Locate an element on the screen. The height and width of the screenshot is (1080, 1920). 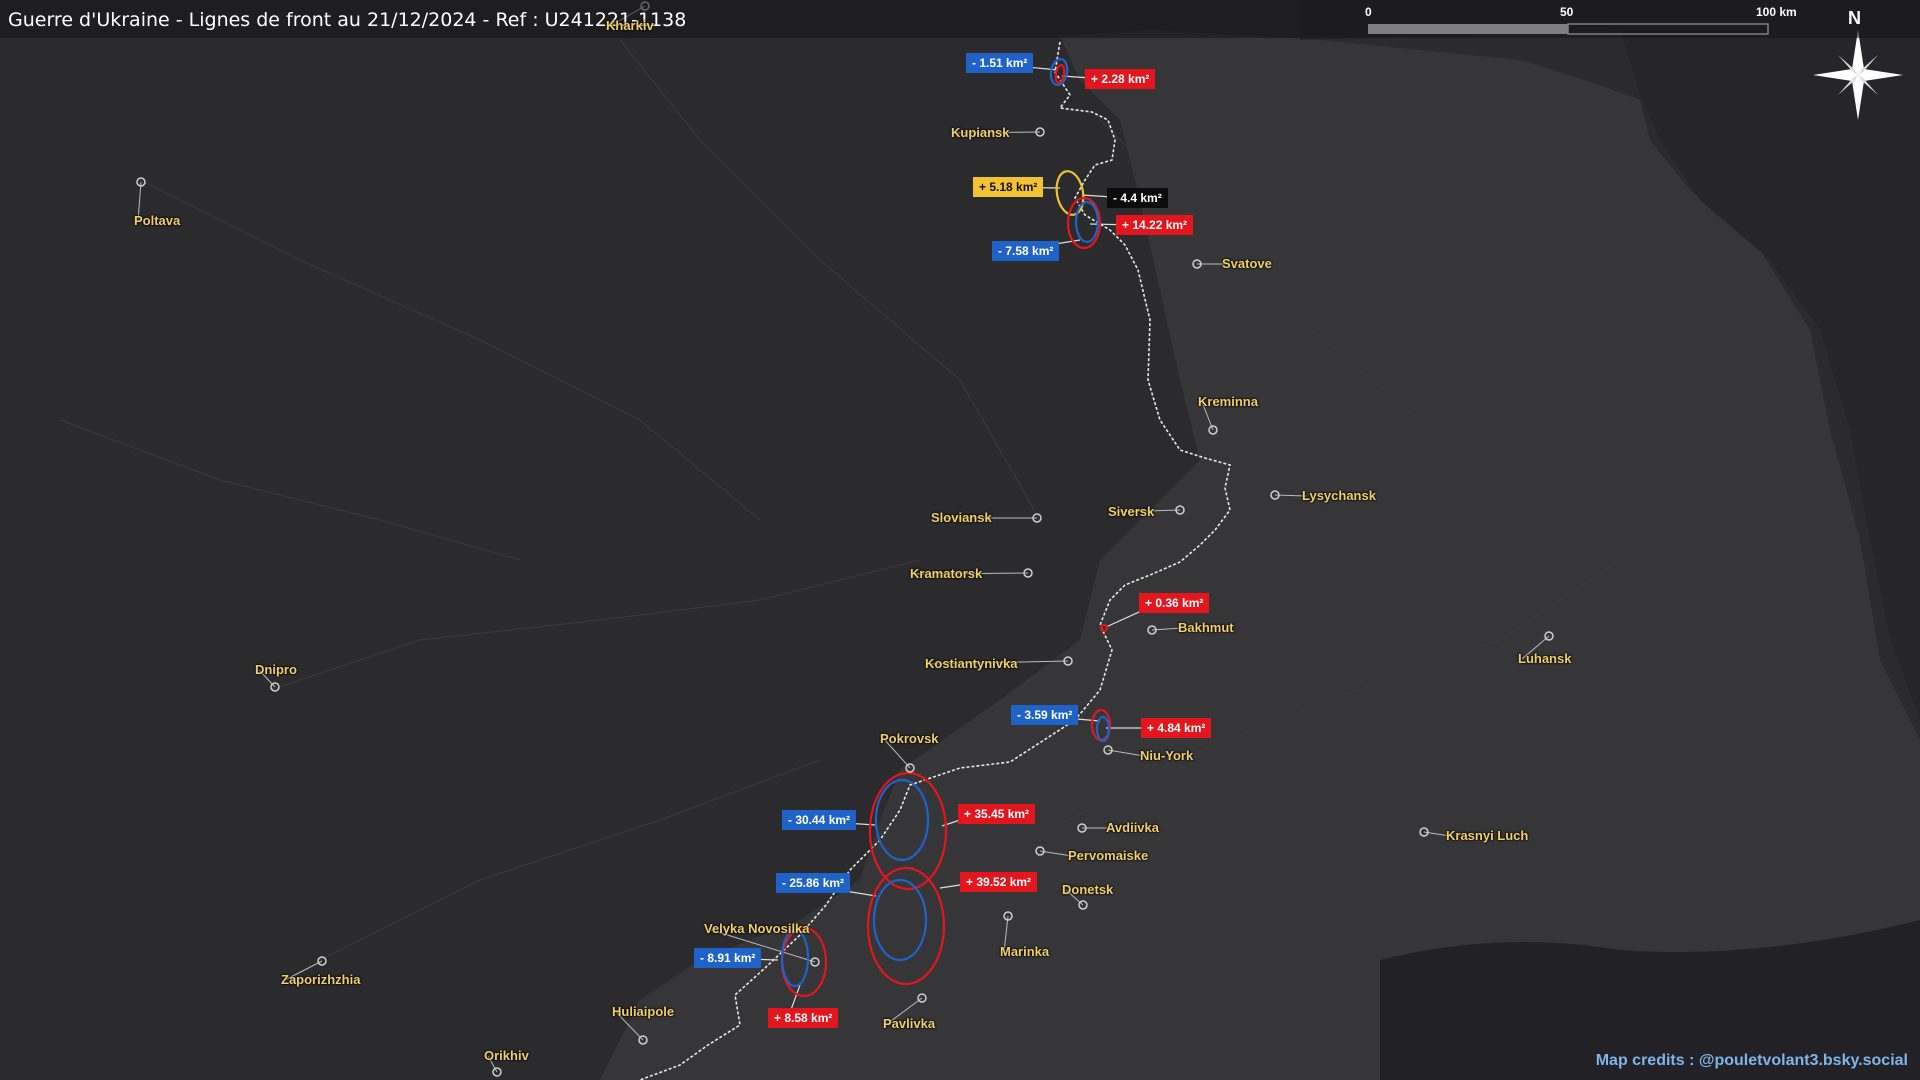
city-label: Svatove is located at coordinates (1247, 263).